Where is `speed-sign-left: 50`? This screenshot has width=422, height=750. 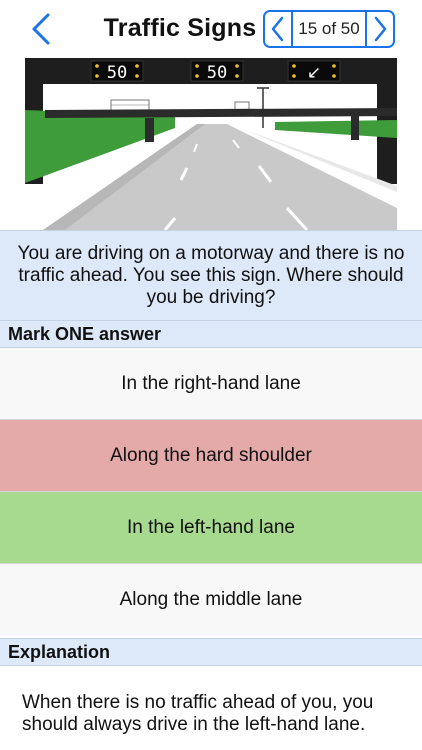
speed-sign-left: 50 is located at coordinates (117, 71).